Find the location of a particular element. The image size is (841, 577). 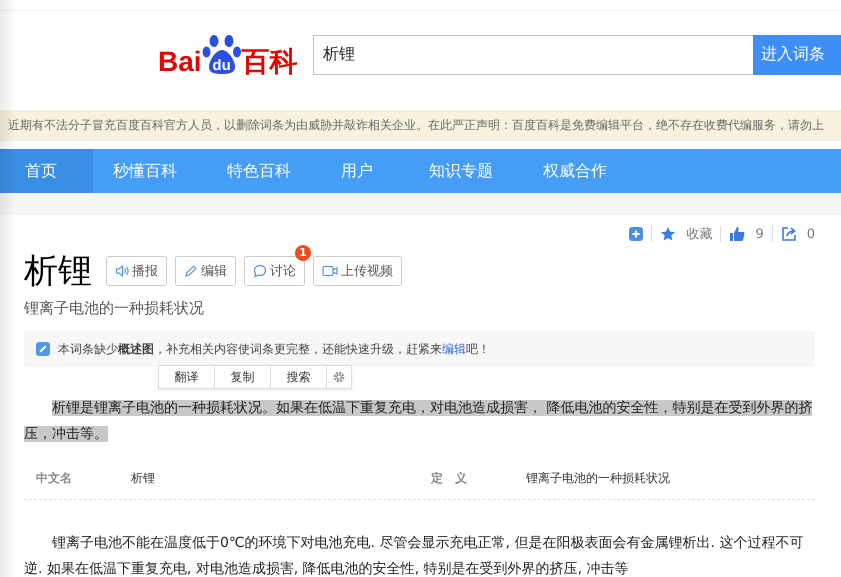

entry-subtitle: 锂离子电池的一种损耗状况 is located at coordinates (114, 308).